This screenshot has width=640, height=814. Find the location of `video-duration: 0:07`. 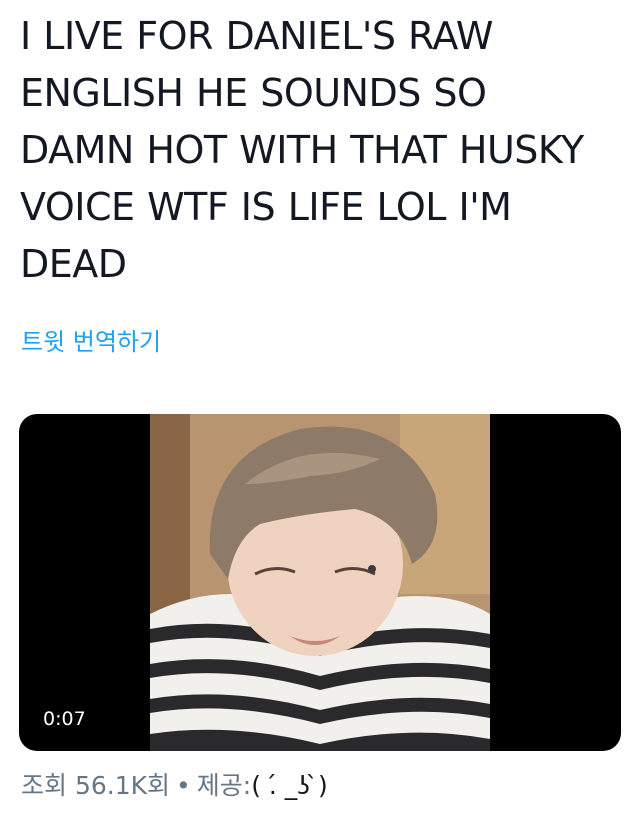

video-duration: 0:07 is located at coordinates (64, 719).